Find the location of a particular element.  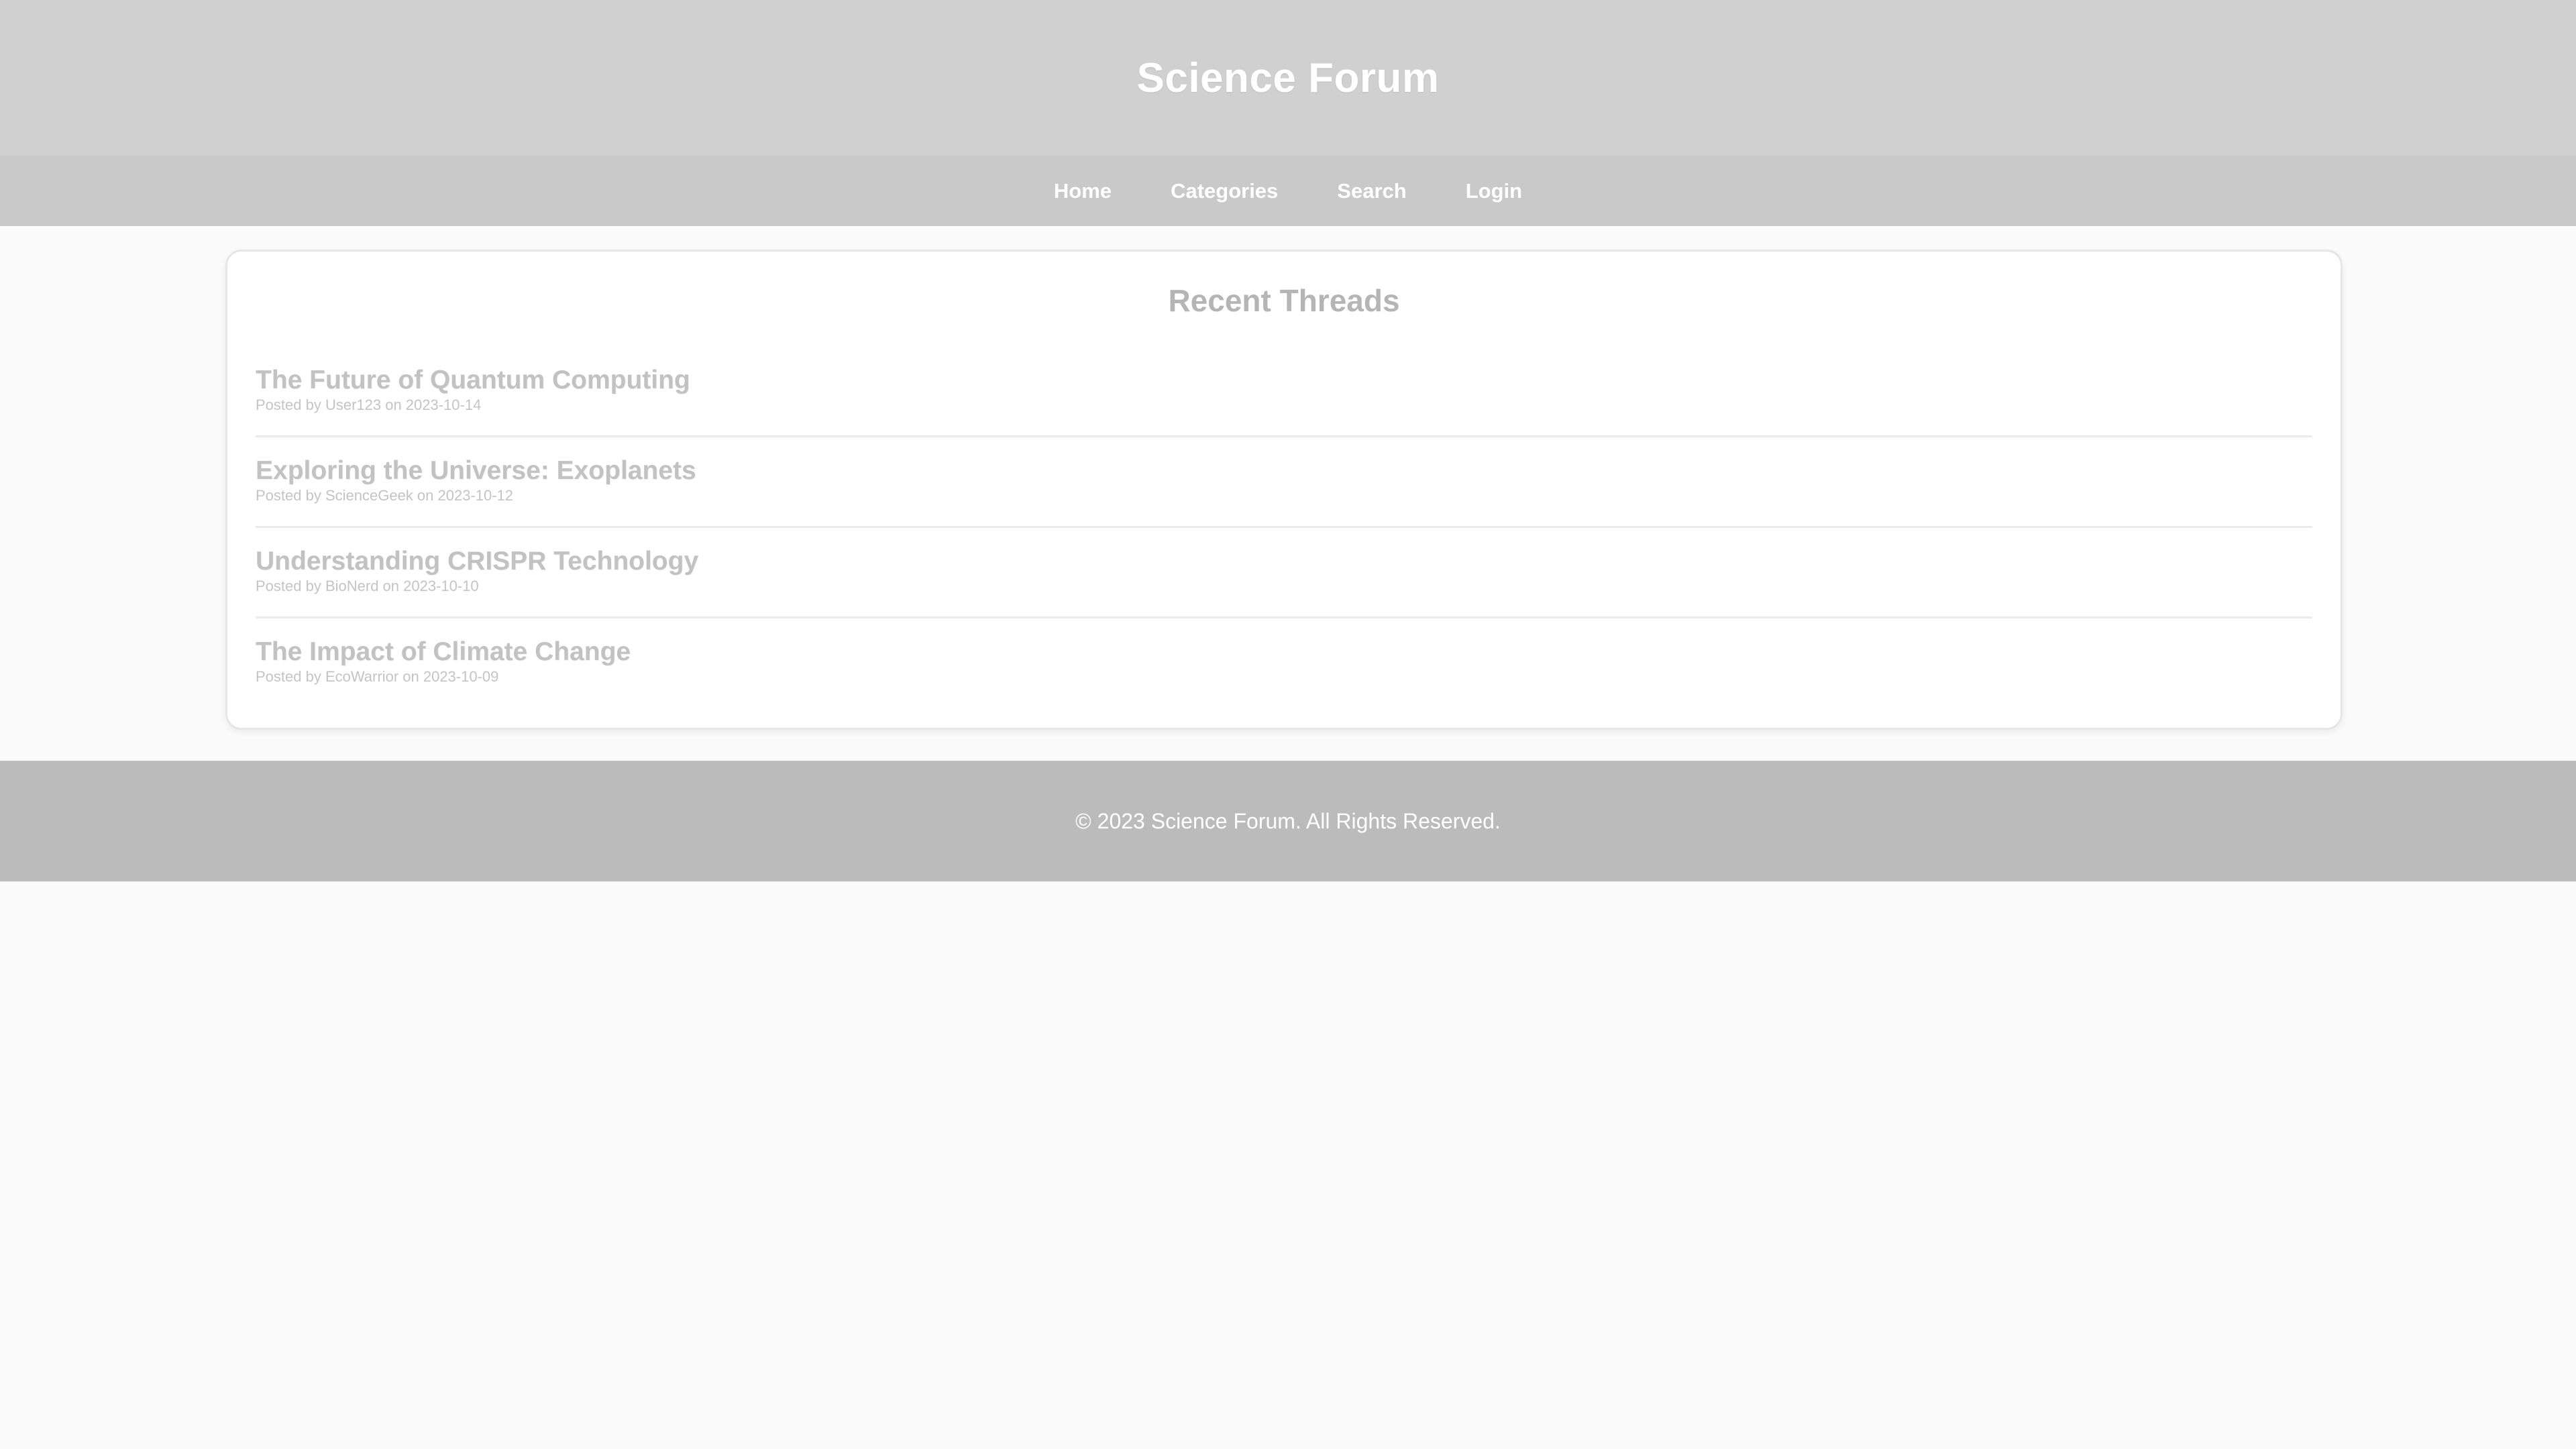

thread-meta: Posted by ScienceGeek on 2023-10-12 is located at coordinates (385, 495).